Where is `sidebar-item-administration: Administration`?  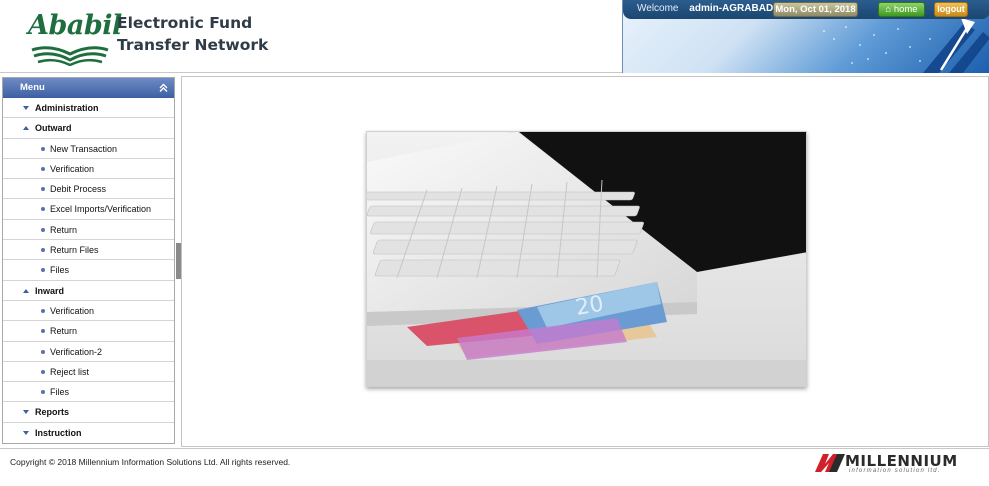
sidebar-item-administration: Administration is located at coordinates (88, 108).